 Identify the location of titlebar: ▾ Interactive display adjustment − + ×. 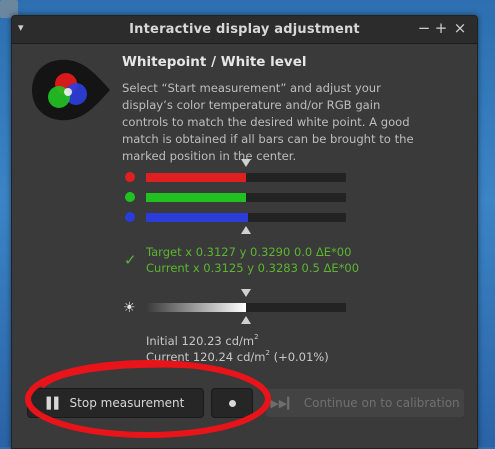
(244, 30).